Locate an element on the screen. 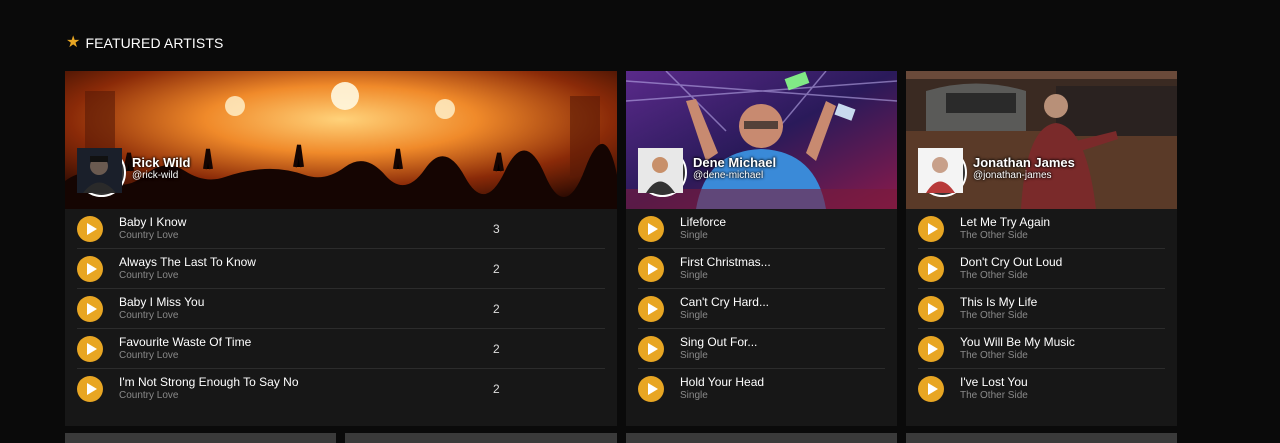  artist-handle: @rick-wild is located at coordinates (161, 176).